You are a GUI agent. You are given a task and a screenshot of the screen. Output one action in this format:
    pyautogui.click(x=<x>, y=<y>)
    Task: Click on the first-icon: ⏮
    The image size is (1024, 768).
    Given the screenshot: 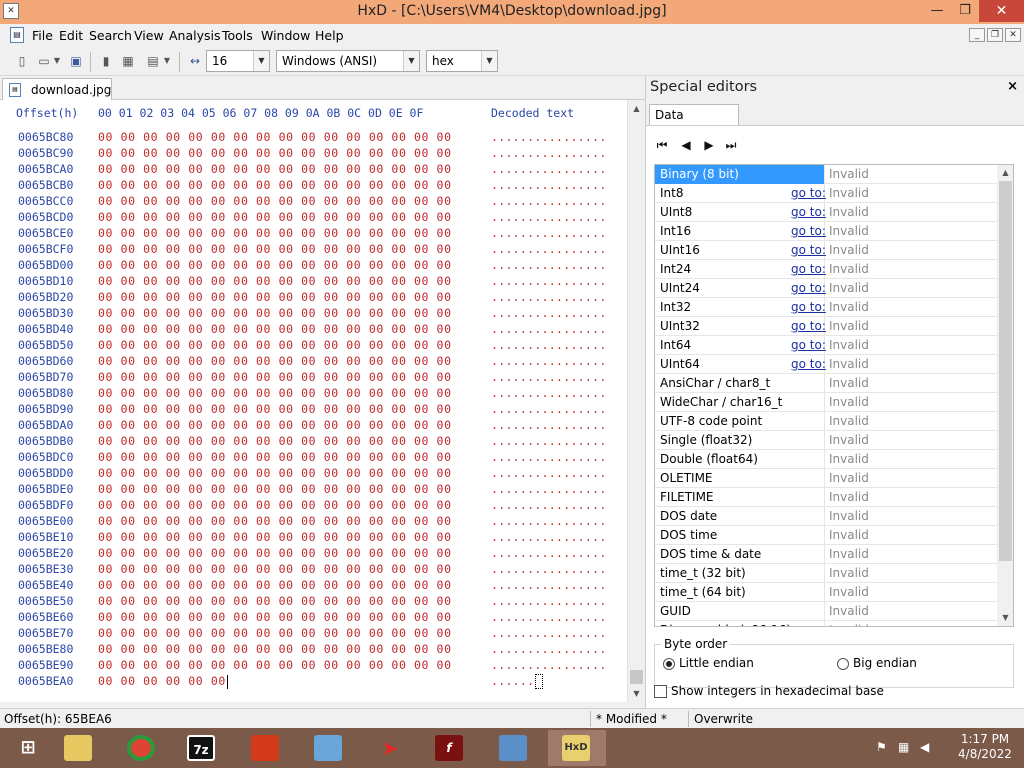 What is the action you would take?
    pyautogui.click(x=662, y=145)
    